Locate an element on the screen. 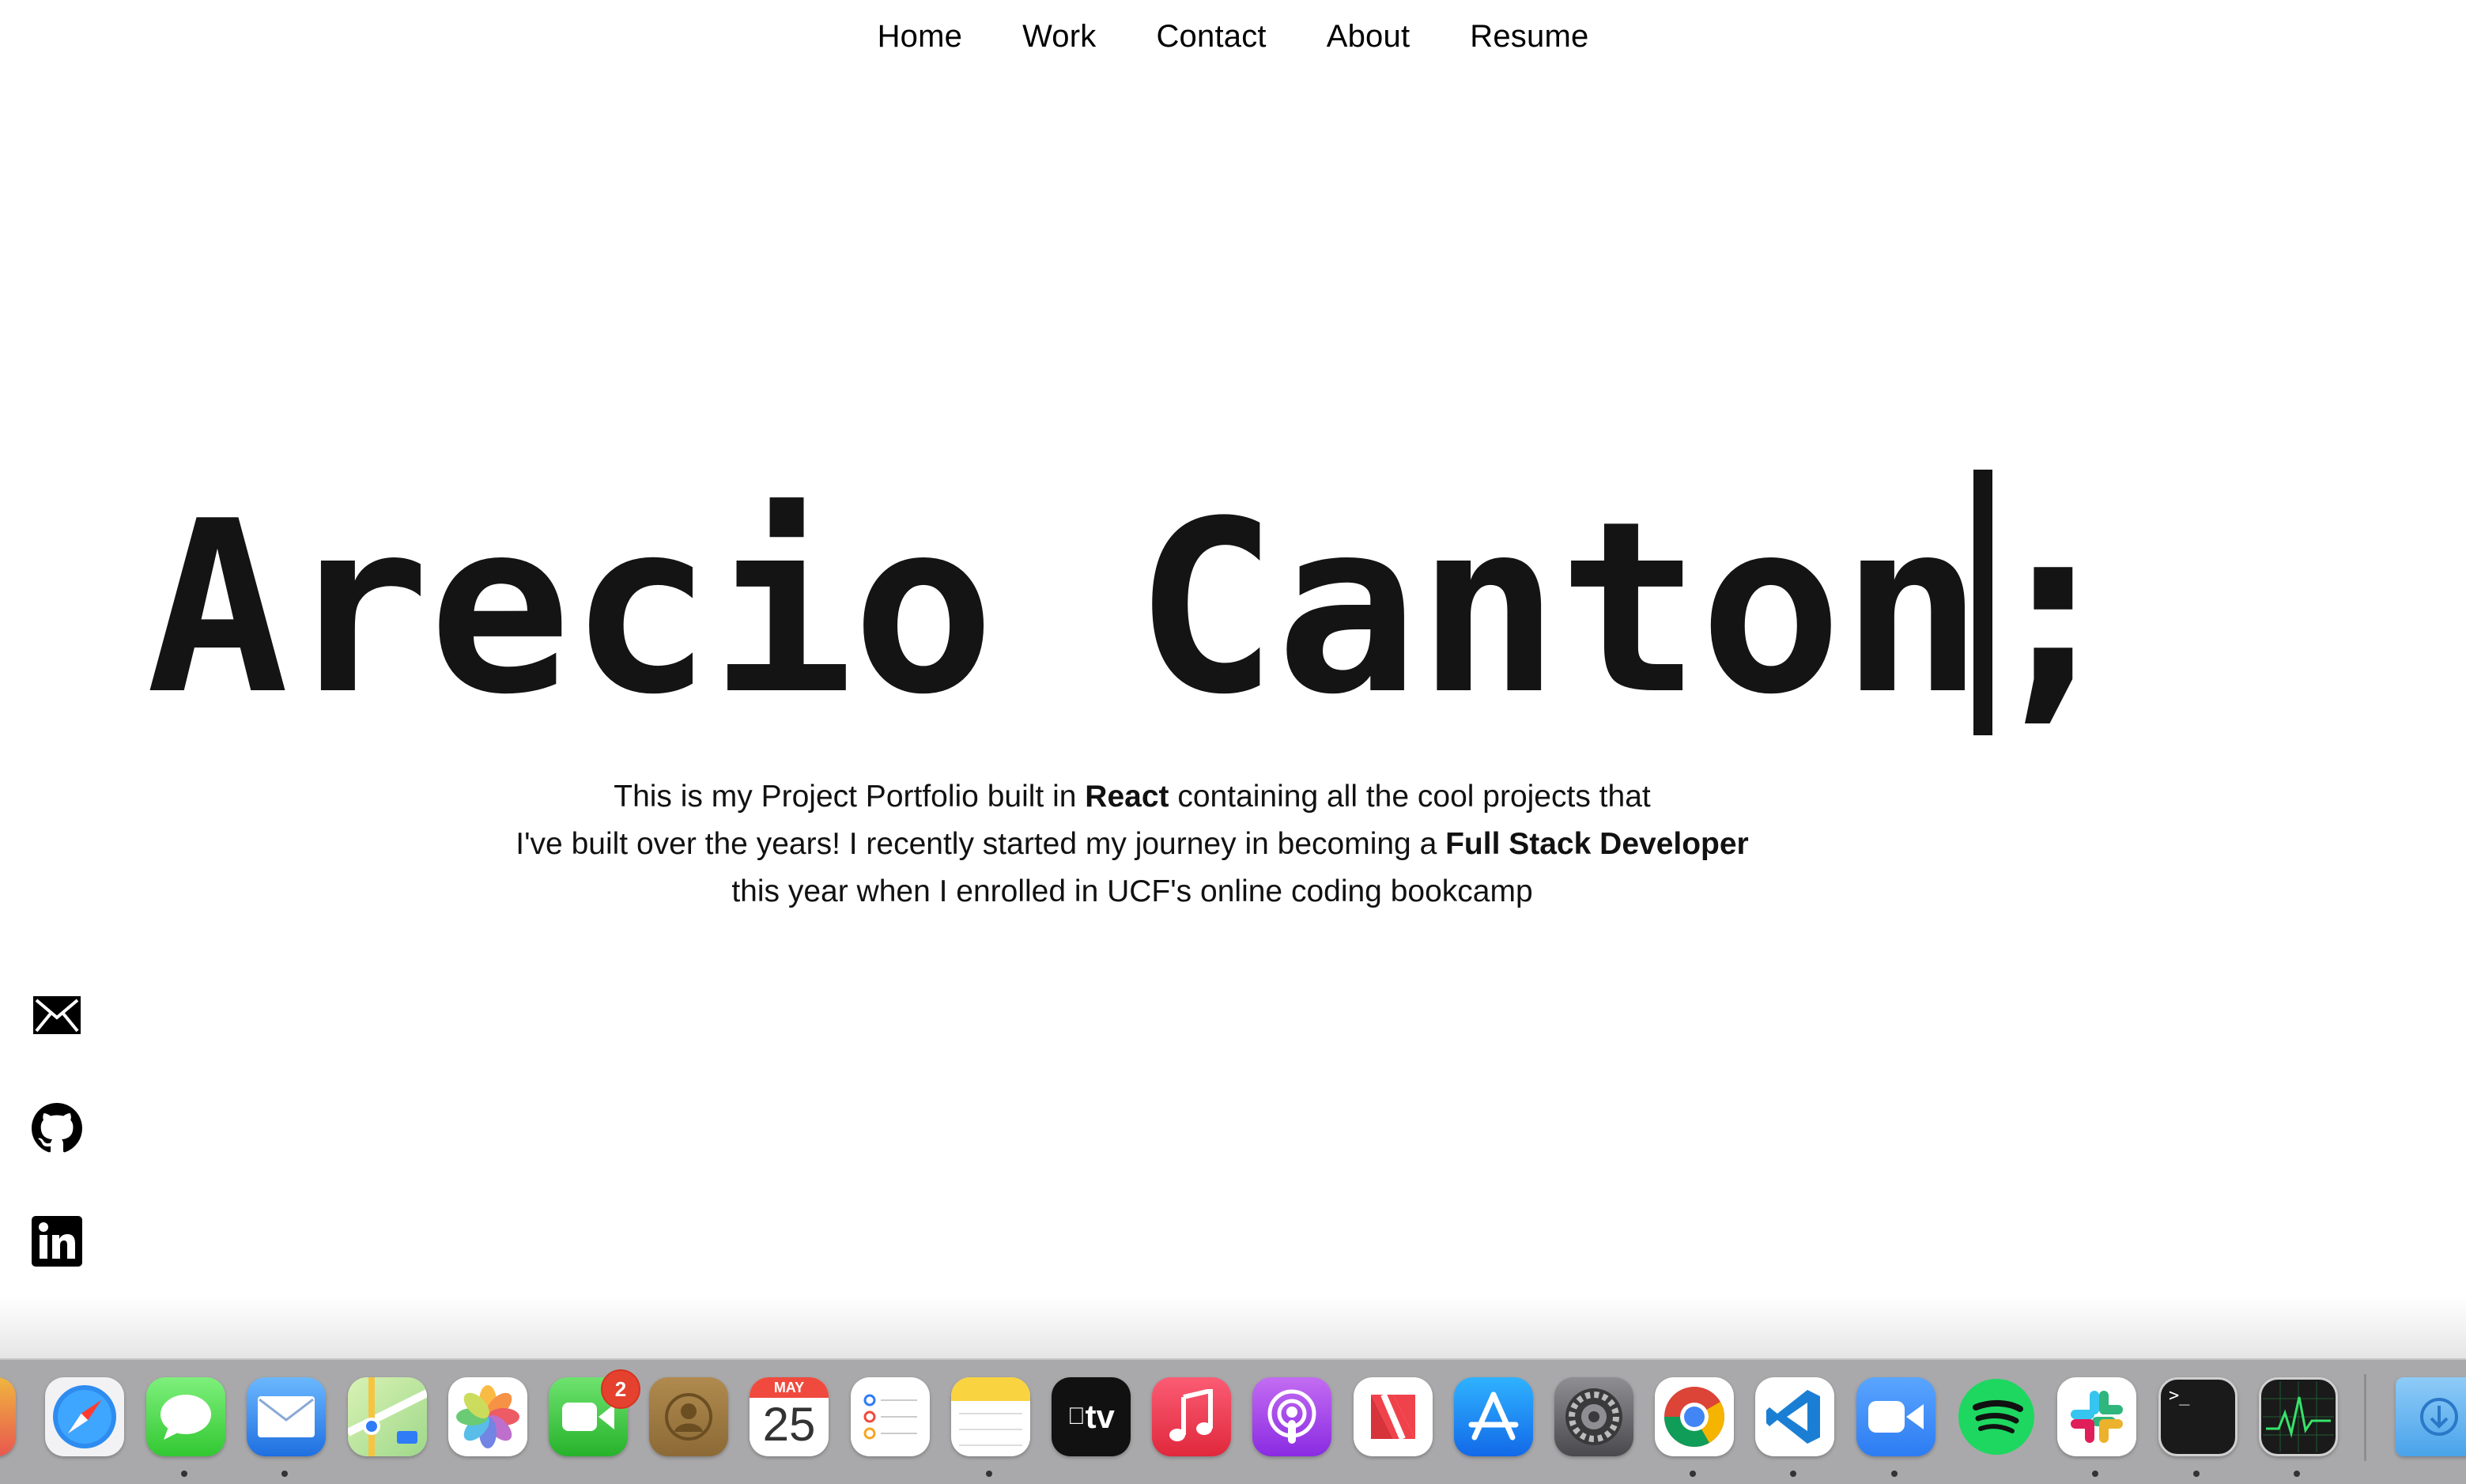 This screenshot has height=1484, width=2466. terminal-prompt-icon: >_ is located at coordinates (2179, 1396).